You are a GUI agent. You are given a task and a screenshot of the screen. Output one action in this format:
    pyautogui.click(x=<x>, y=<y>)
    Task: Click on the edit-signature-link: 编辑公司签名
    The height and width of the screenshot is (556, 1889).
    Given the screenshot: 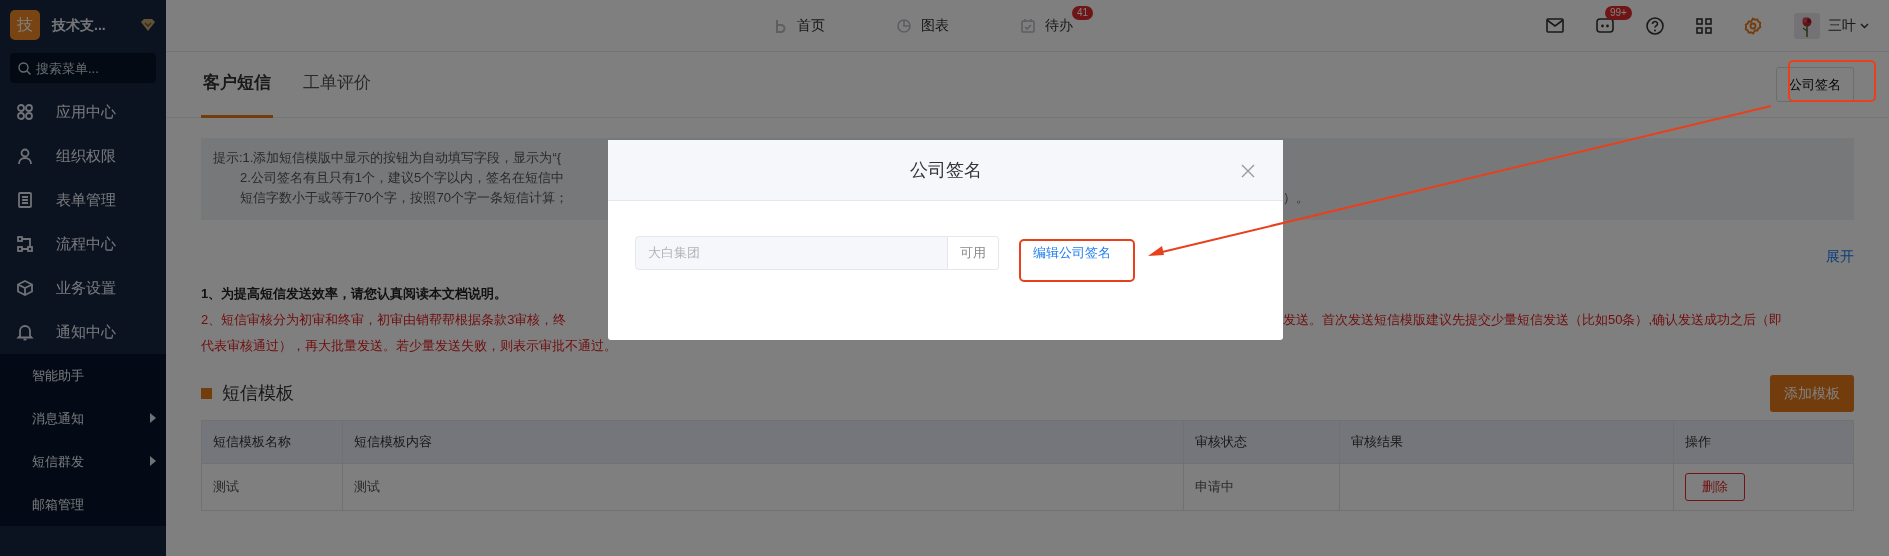 What is the action you would take?
    pyautogui.click(x=1072, y=253)
    